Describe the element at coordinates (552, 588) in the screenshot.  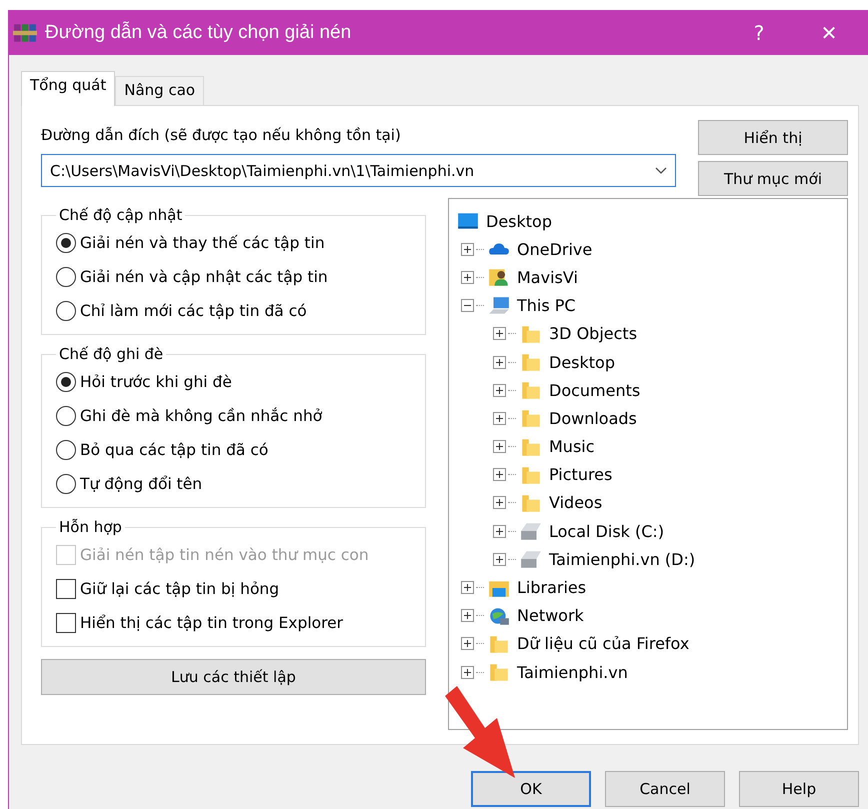
I see `tree-item: Libraries` at that location.